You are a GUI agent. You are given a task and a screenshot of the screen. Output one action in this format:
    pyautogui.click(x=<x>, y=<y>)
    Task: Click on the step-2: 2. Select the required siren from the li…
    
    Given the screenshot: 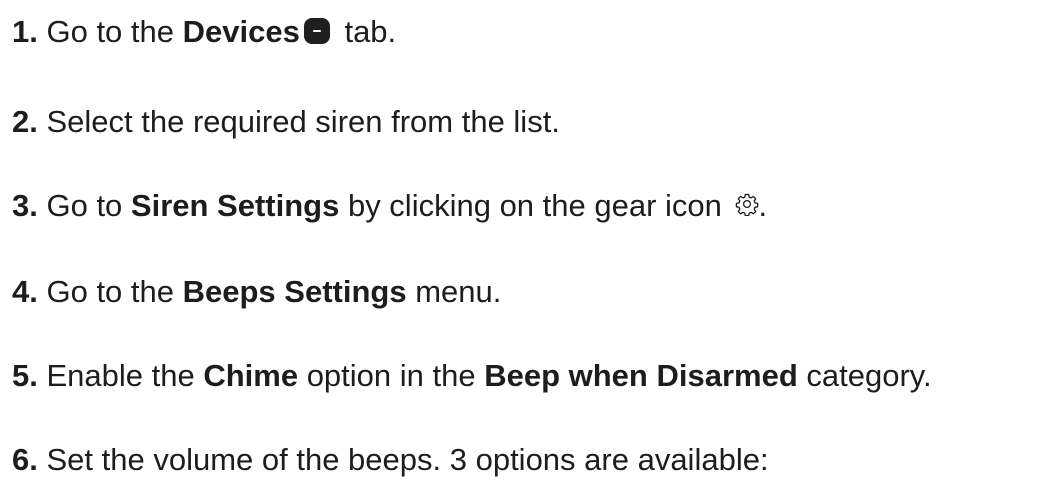 What is the action you would take?
    pyautogui.click(x=286, y=122)
    